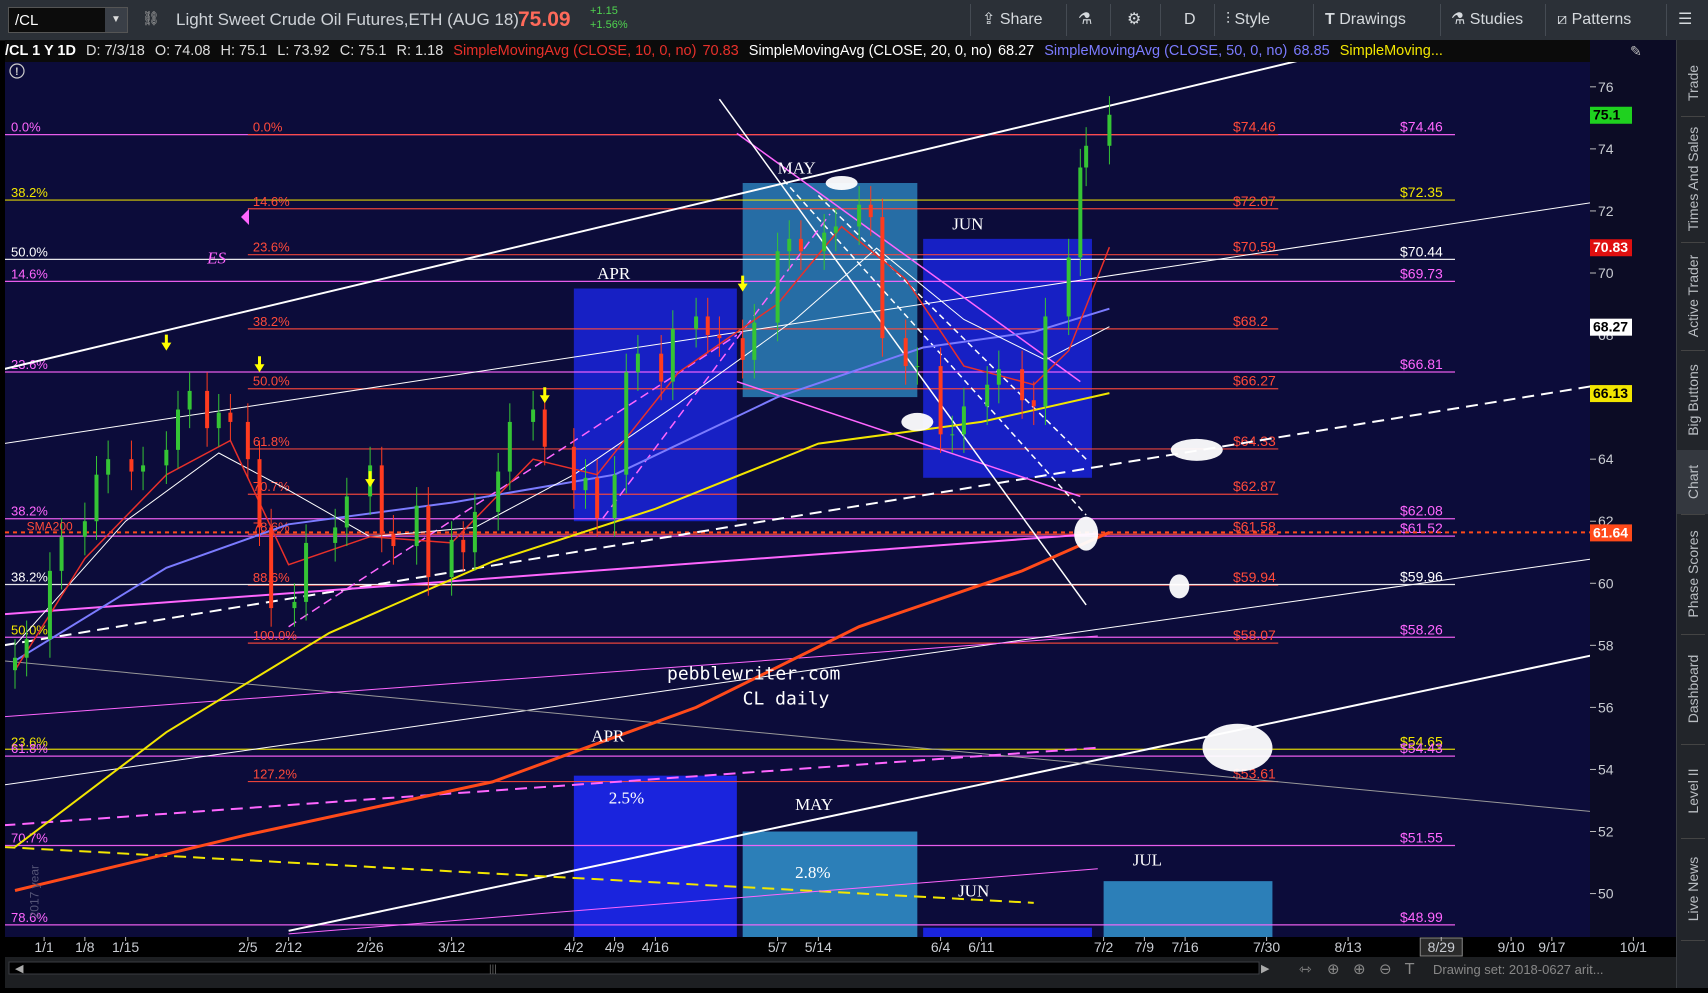 The image size is (1708, 993). What do you see at coordinates (1086, 533) in the screenshot?
I see `marker-ellipse` at bounding box center [1086, 533].